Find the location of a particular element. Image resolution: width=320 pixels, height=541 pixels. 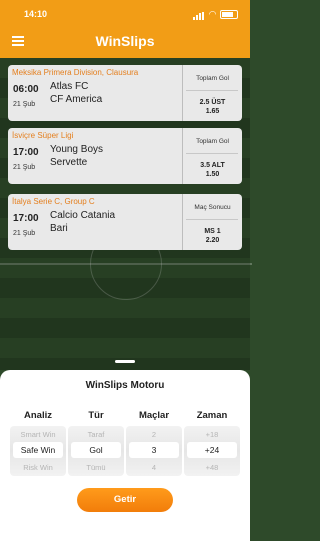

sheet-title: WinSlips Motoru is located at coordinates (125, 385).